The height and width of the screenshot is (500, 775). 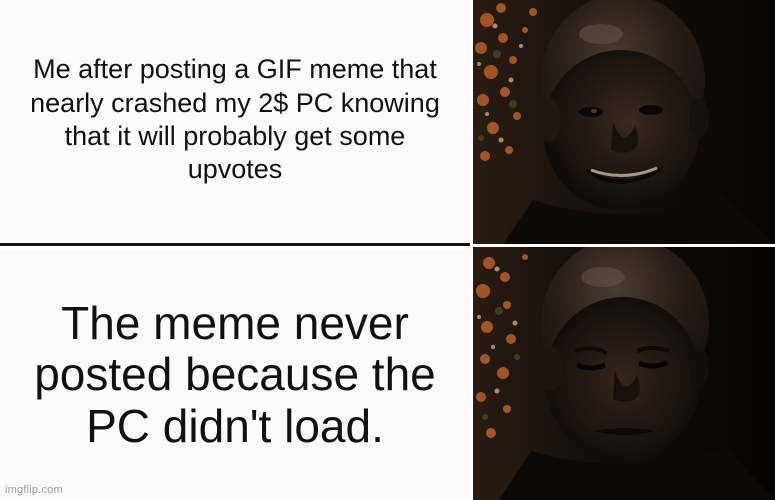 What do you see at coordinates (235, 244) in the screenshot?
I see `panel-divider-line` at bounding box center [235, 244].